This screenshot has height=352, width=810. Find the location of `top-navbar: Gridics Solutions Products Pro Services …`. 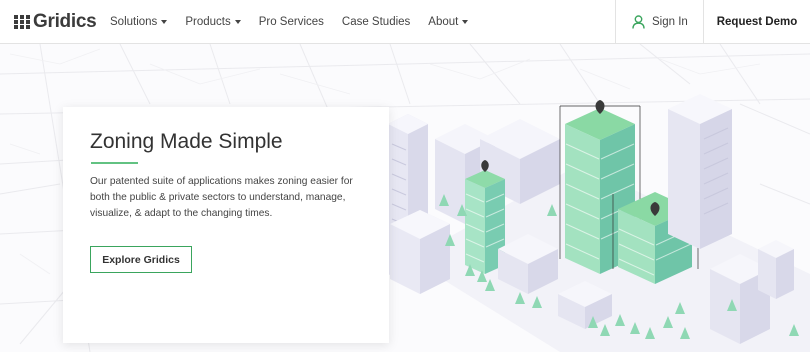

top-navbar: Gridics Solutions Products Pro Services … is located at coordinates (405, 22).